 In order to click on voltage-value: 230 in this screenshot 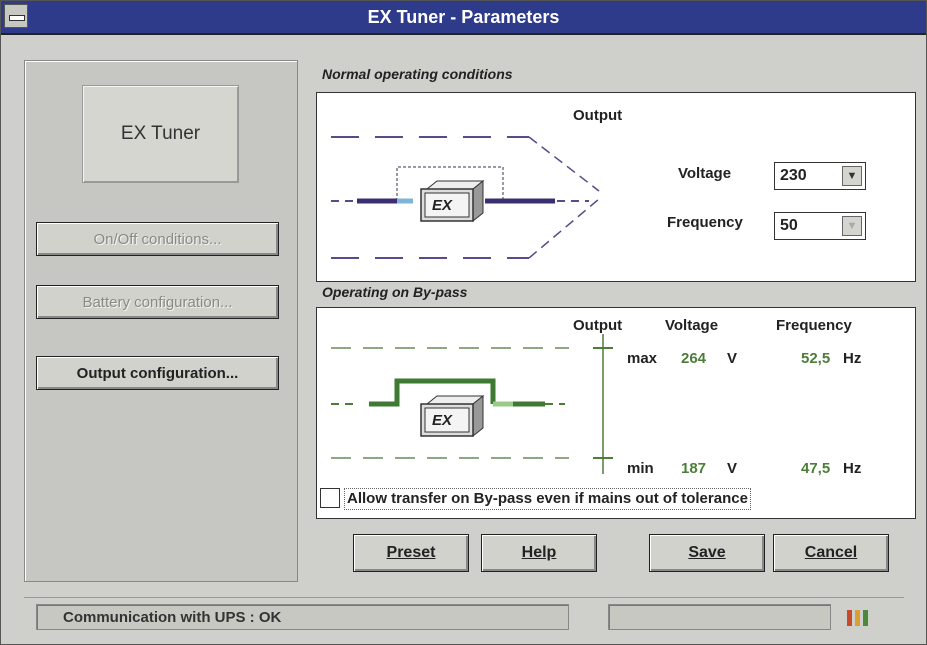, I will do `click(793, 175)`.